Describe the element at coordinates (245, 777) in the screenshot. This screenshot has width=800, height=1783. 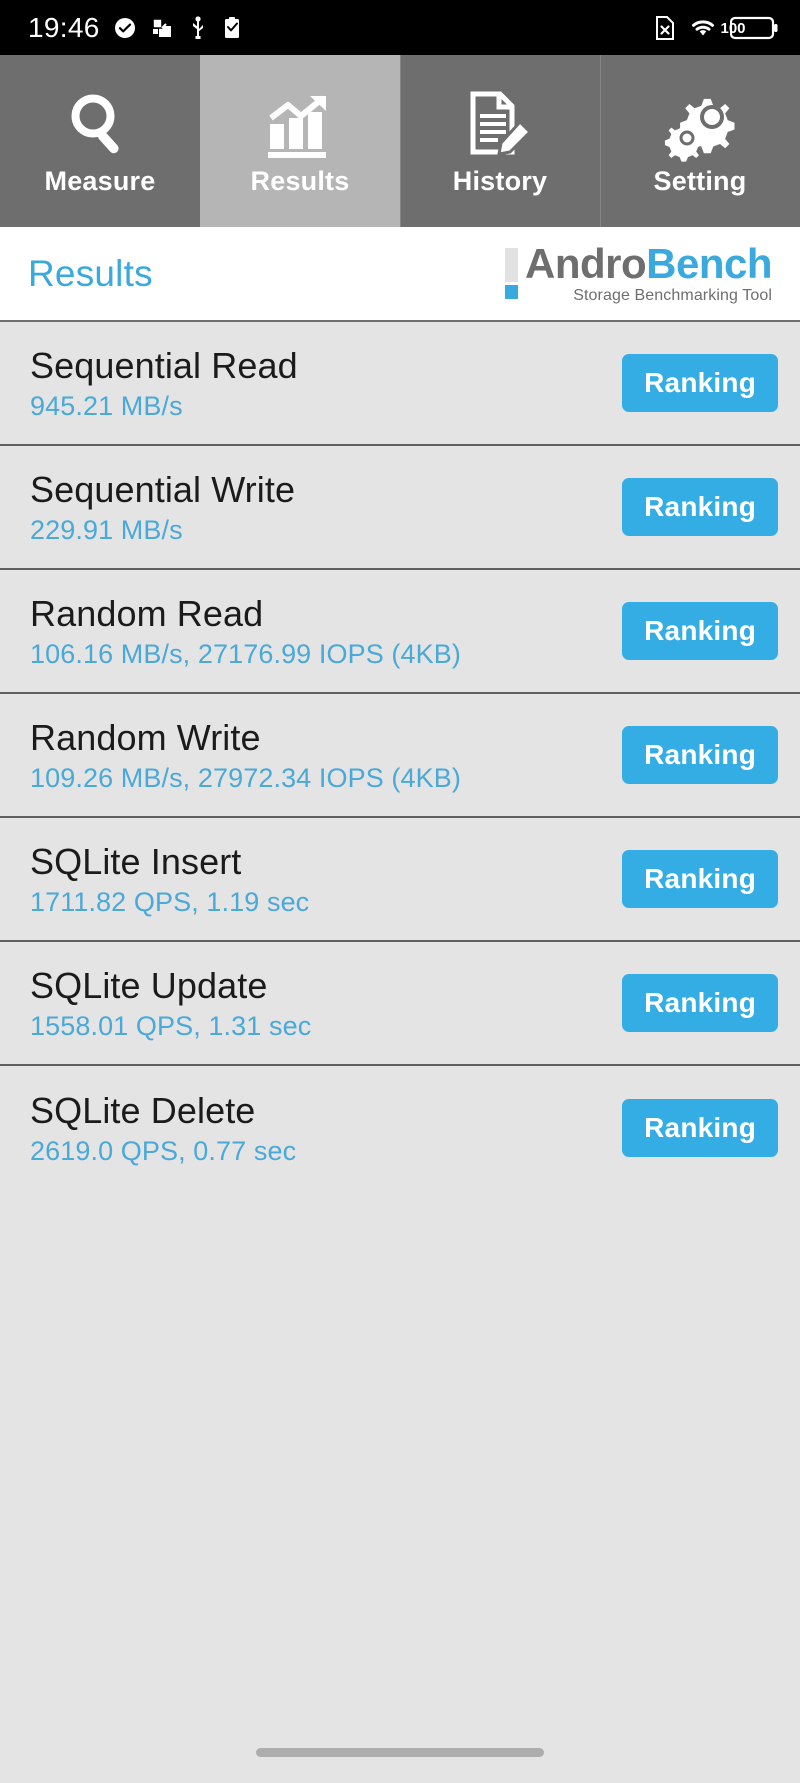
I see `result-value: 109.26 MB/s, 27972.34 IOPS (4KB)` at that location.